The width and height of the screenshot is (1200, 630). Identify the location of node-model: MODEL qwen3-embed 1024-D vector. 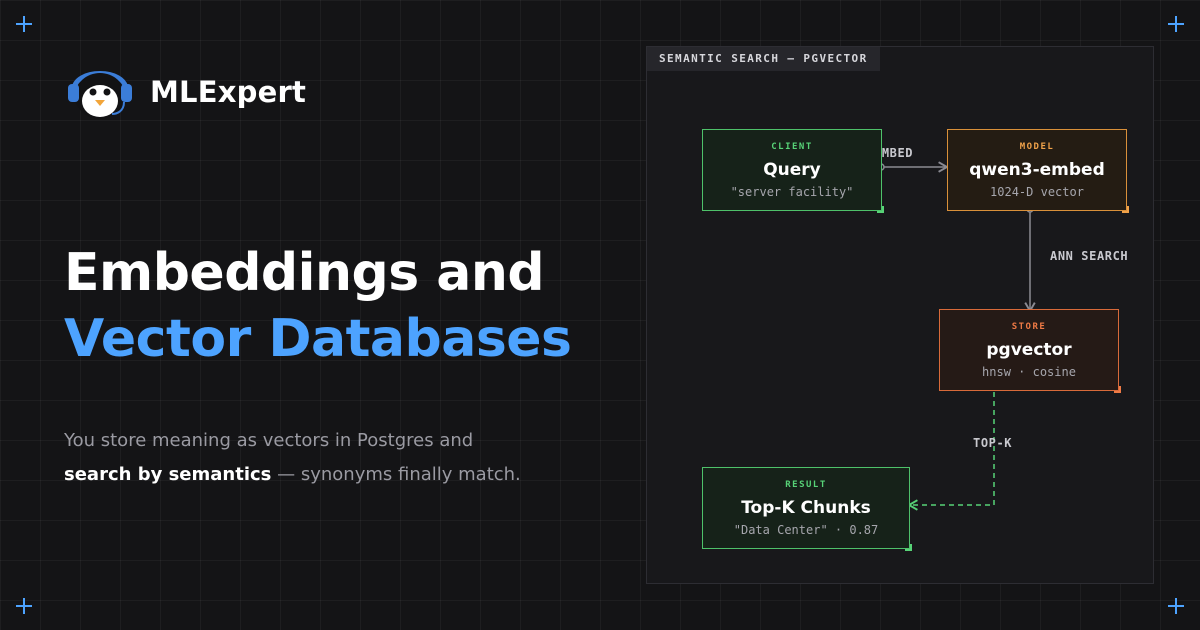
(1038, 171).